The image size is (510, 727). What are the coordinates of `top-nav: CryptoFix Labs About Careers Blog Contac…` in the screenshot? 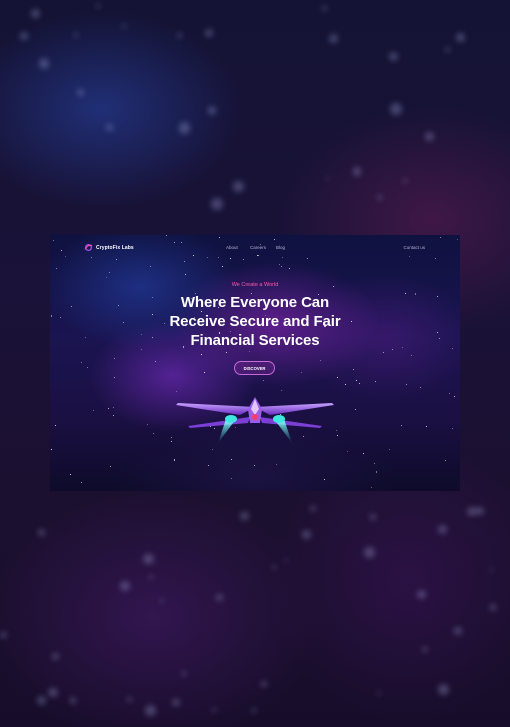 It's located at (255, 248).